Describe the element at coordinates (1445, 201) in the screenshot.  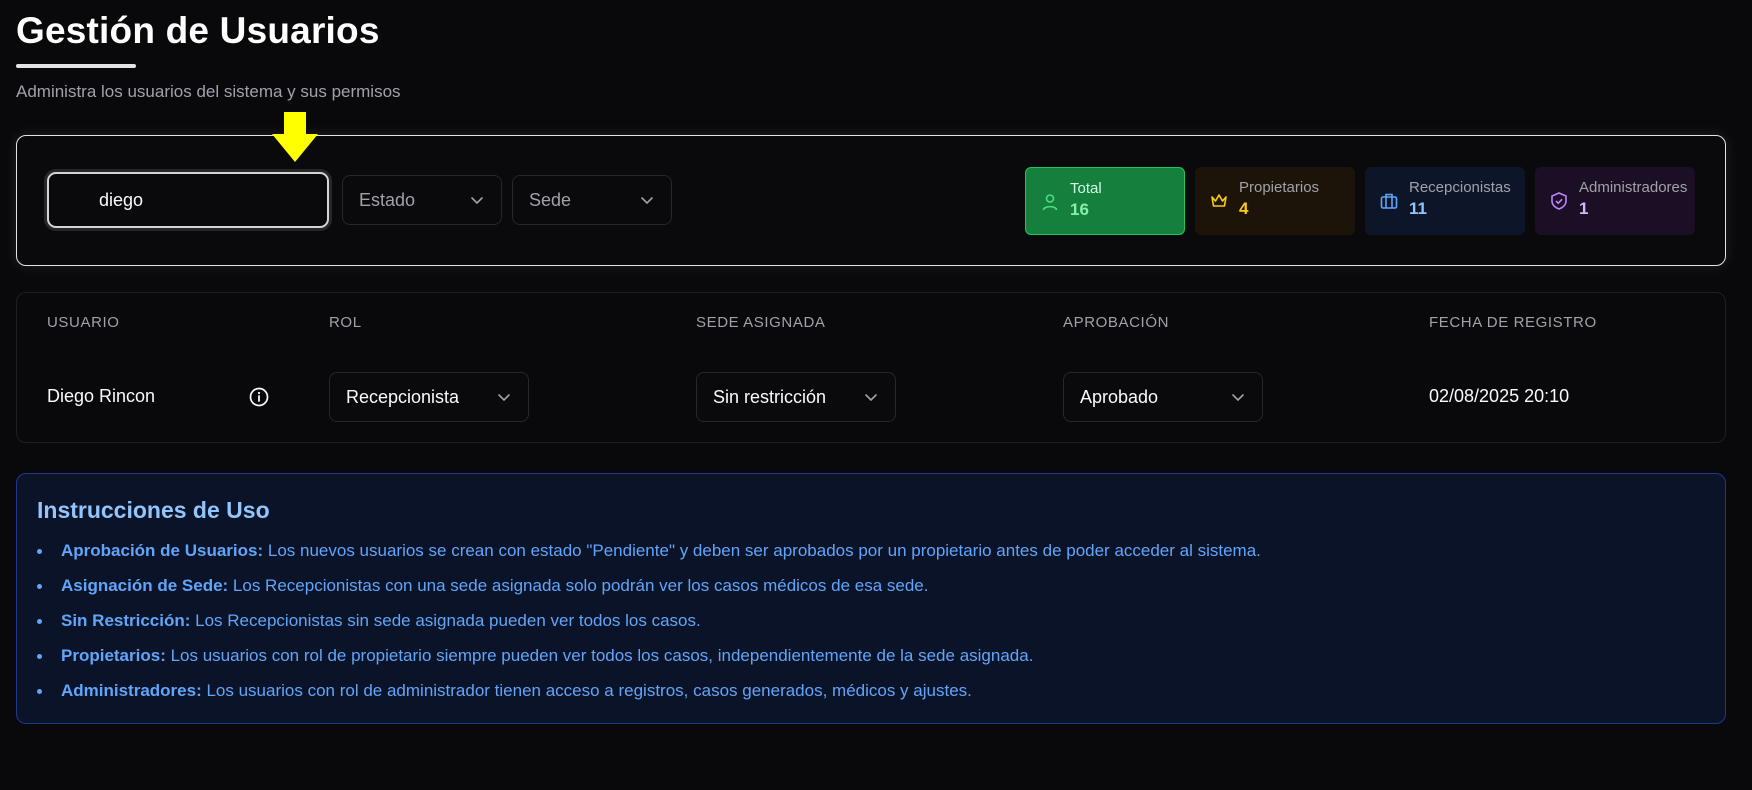
I see `stat-card-recepcionistas: Recepcionistas 11` at that location.